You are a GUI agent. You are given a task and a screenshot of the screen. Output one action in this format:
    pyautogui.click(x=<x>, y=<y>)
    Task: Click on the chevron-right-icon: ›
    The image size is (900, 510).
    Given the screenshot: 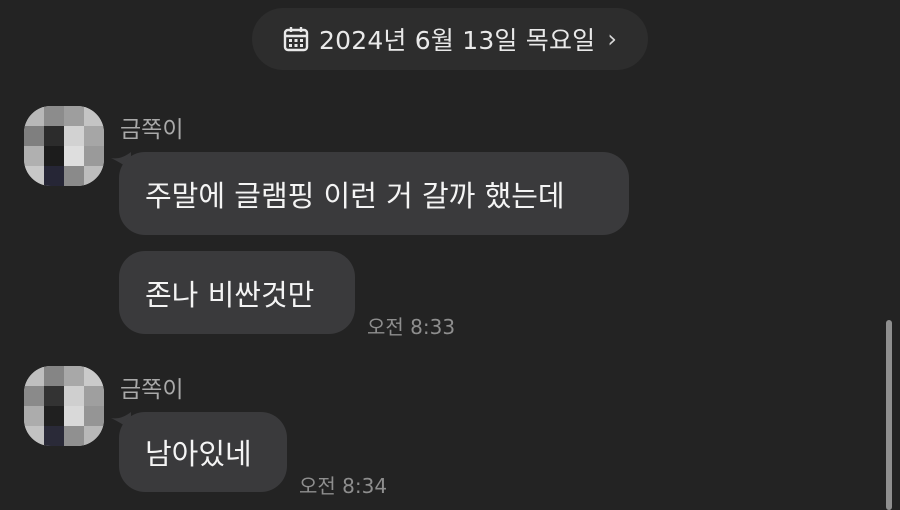 What is the action you would take?
    pyautogui.click(x=612, y=39)
    